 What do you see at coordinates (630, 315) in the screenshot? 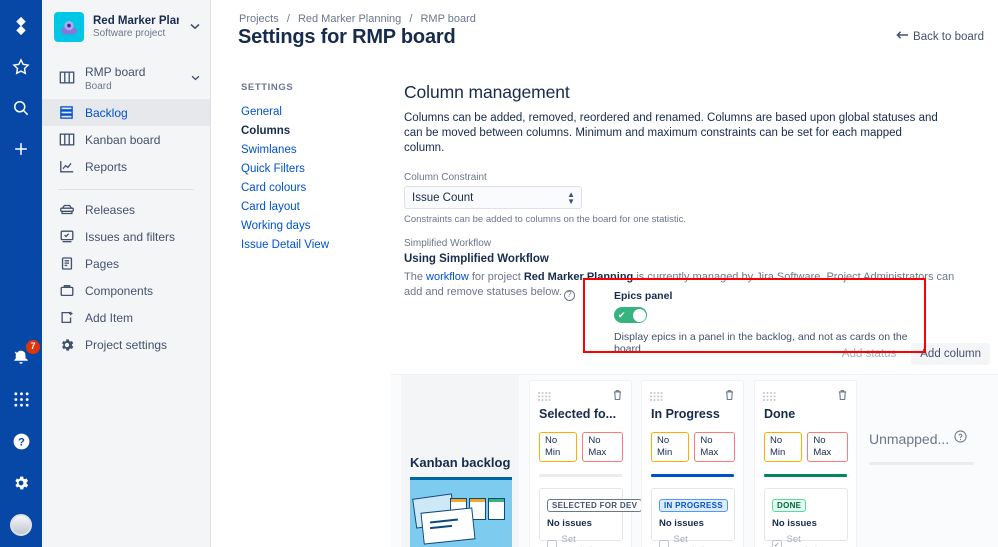
I see `epics-panel-toggle: ✔` at bounding box center [630, 315].